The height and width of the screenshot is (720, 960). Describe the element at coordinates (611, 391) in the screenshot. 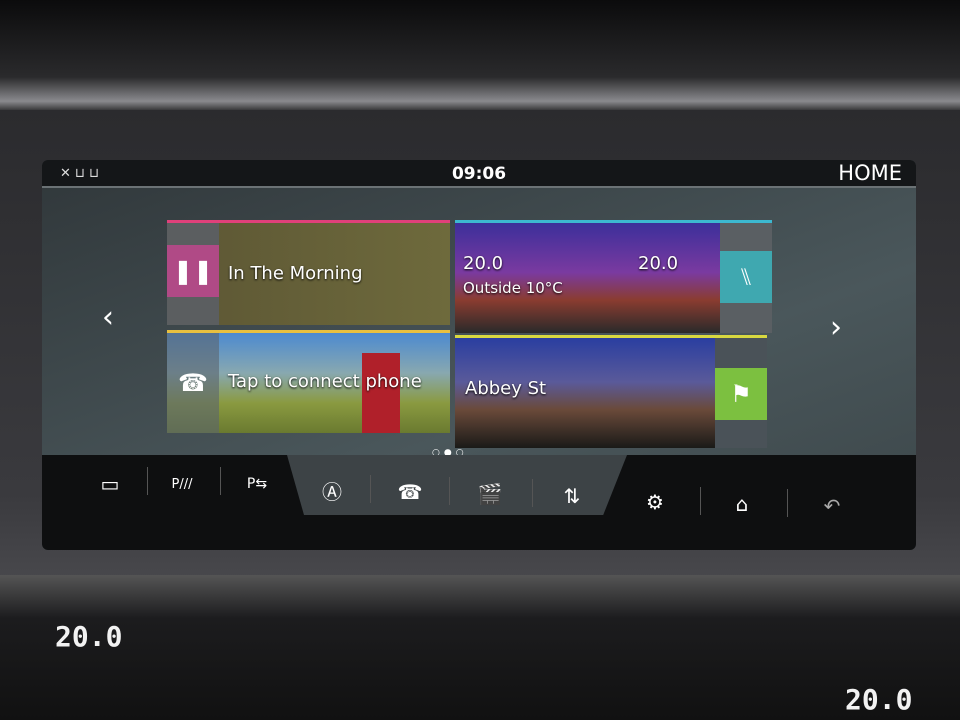

I see `navigation-tile: Abbey St ⚑` at that location.